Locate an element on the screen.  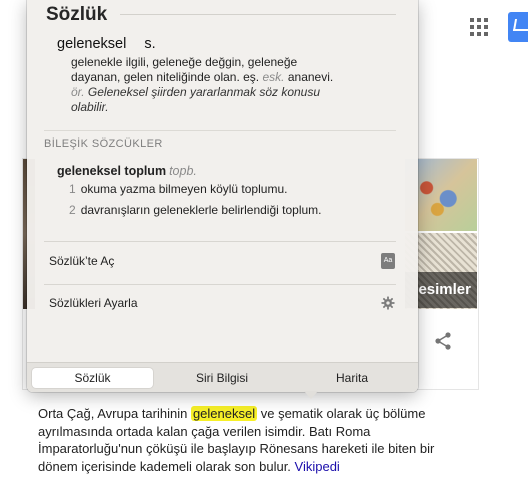
sign-in-icon is located at coordinates (520, 25).